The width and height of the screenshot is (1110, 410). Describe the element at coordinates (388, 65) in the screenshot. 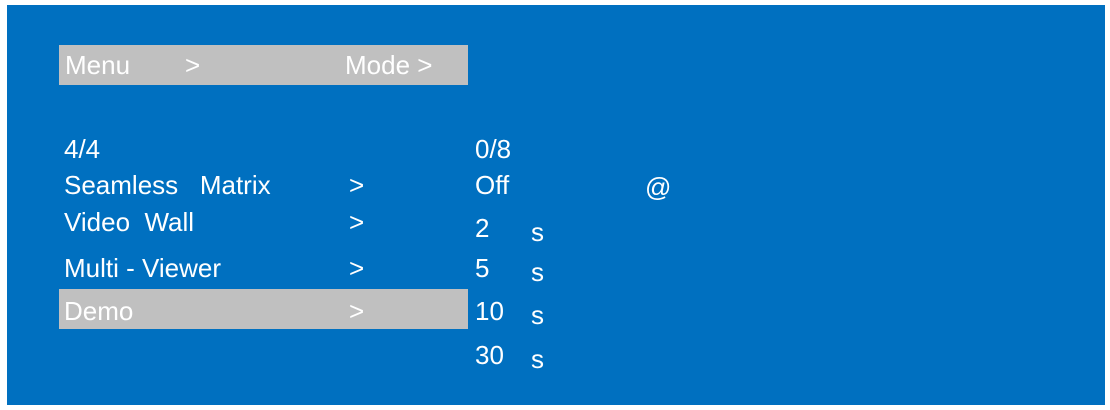

I see `breadcrumb-mode: Mode >` at that location.